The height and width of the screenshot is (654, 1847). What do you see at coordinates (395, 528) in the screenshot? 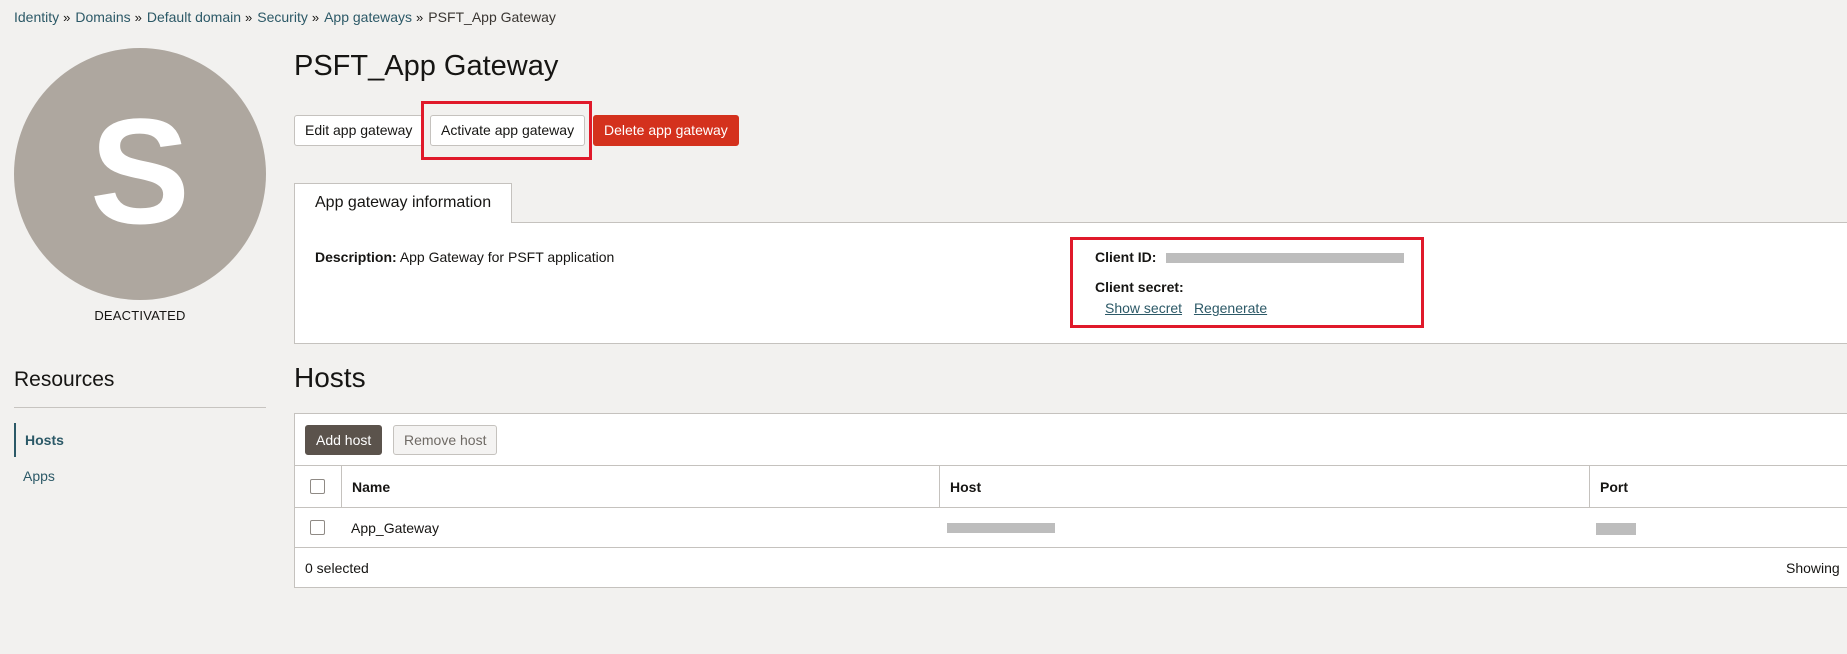
I see `row-name-cell: App_Gateway` at bounding box center [395, 528].